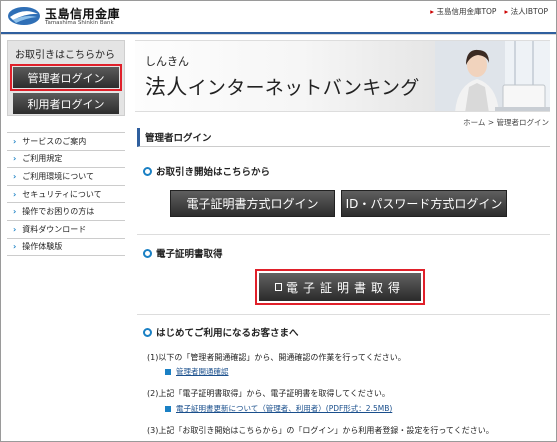 Image resolution: width=557 pixels, height=442 pixels. What do you see at coordinates (463, 11) in the screenshot?
I see `link-bank-top: ▸ 玉島信用金庫TOP` at bounding box center [463, 11].